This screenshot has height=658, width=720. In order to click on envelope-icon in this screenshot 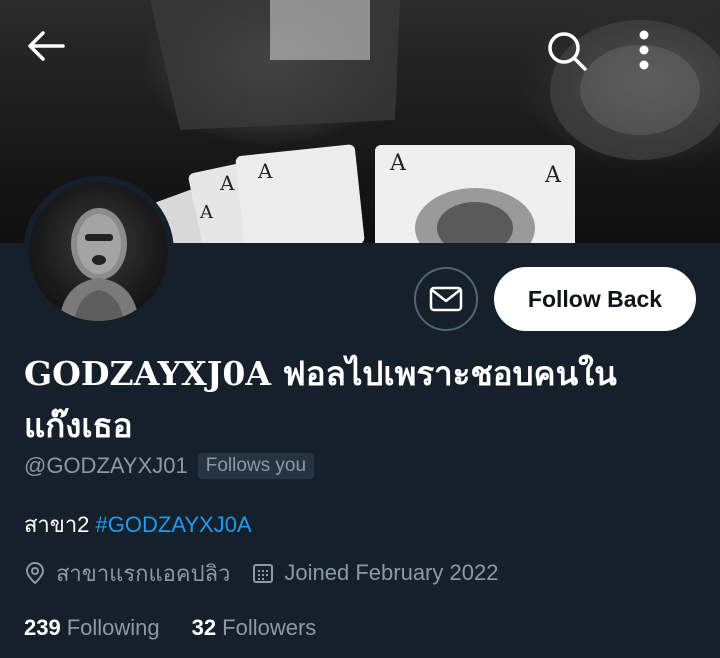, I will do `click(446, 299)`.